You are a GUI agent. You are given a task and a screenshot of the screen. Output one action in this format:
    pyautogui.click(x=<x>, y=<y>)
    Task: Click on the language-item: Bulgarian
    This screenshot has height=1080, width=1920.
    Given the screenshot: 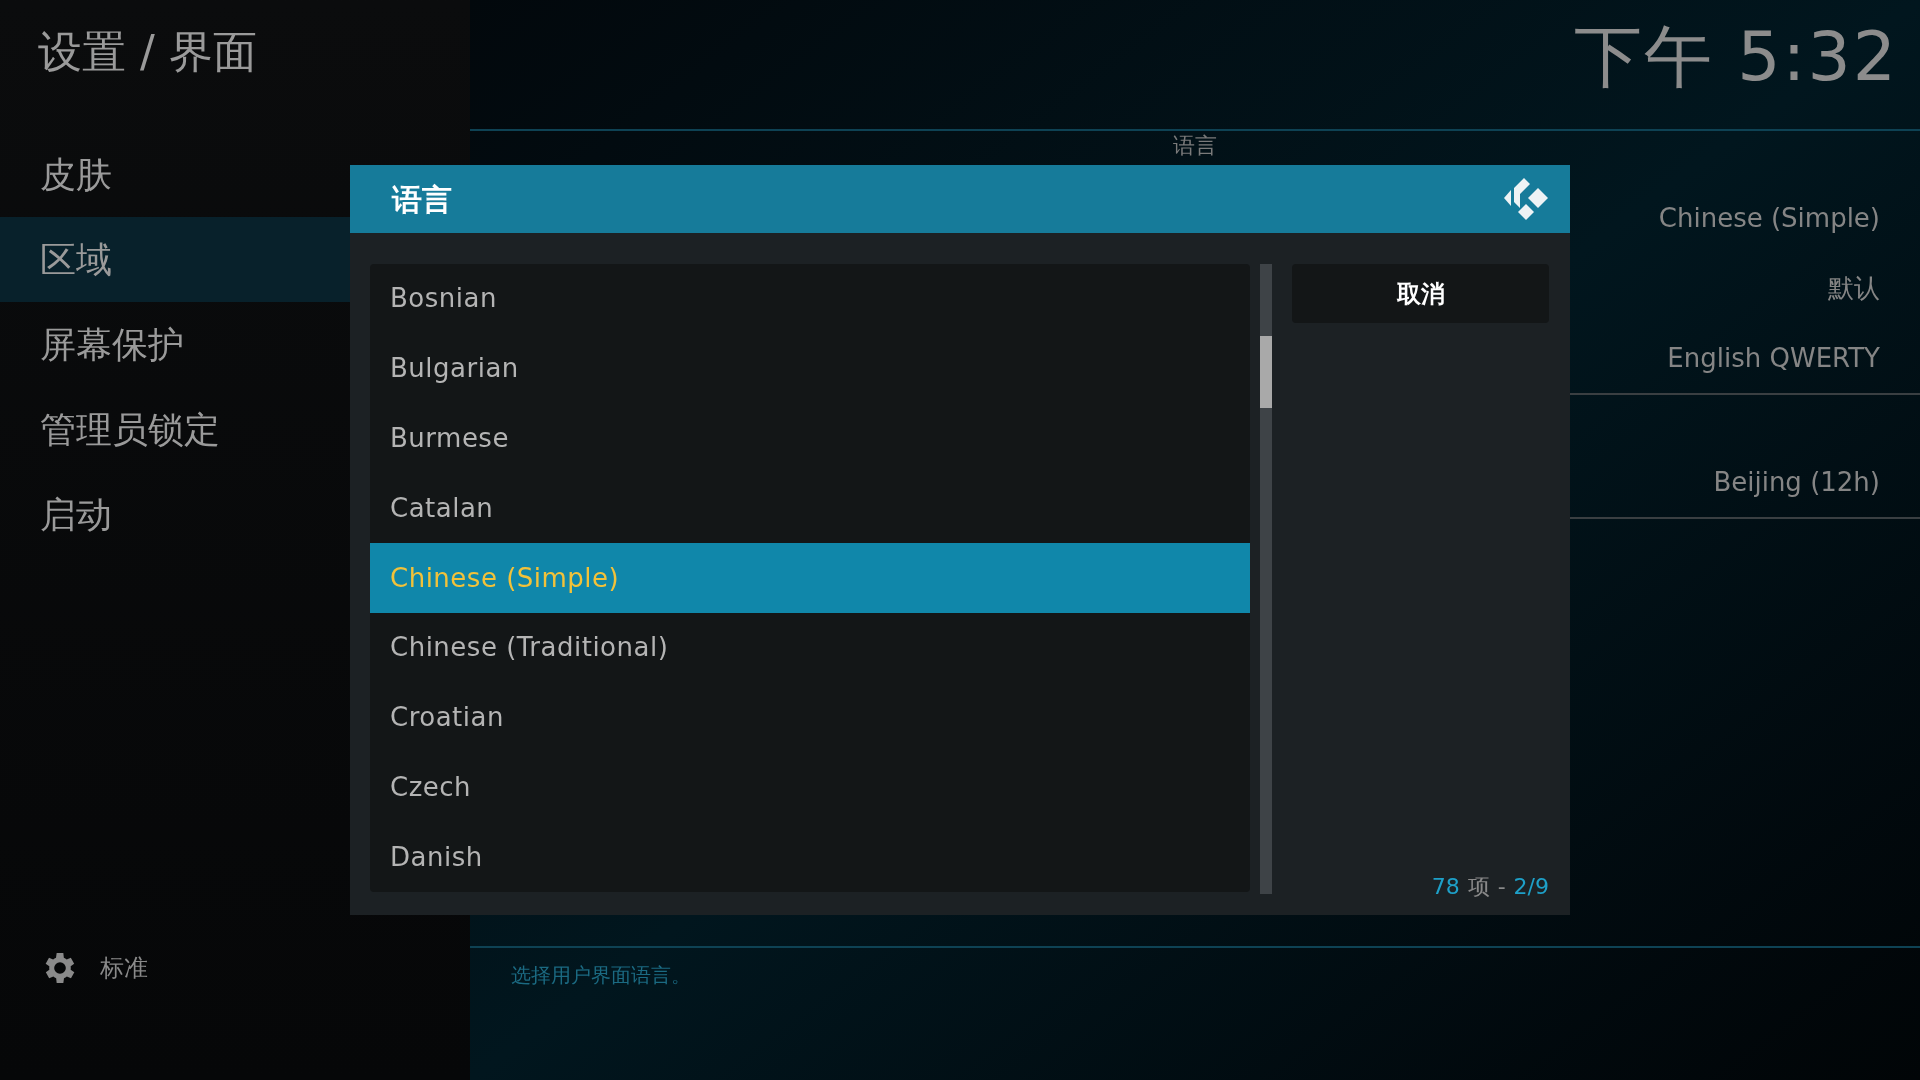 What is the action you would take?
    pyautogui.click(x=810, y=368)
    